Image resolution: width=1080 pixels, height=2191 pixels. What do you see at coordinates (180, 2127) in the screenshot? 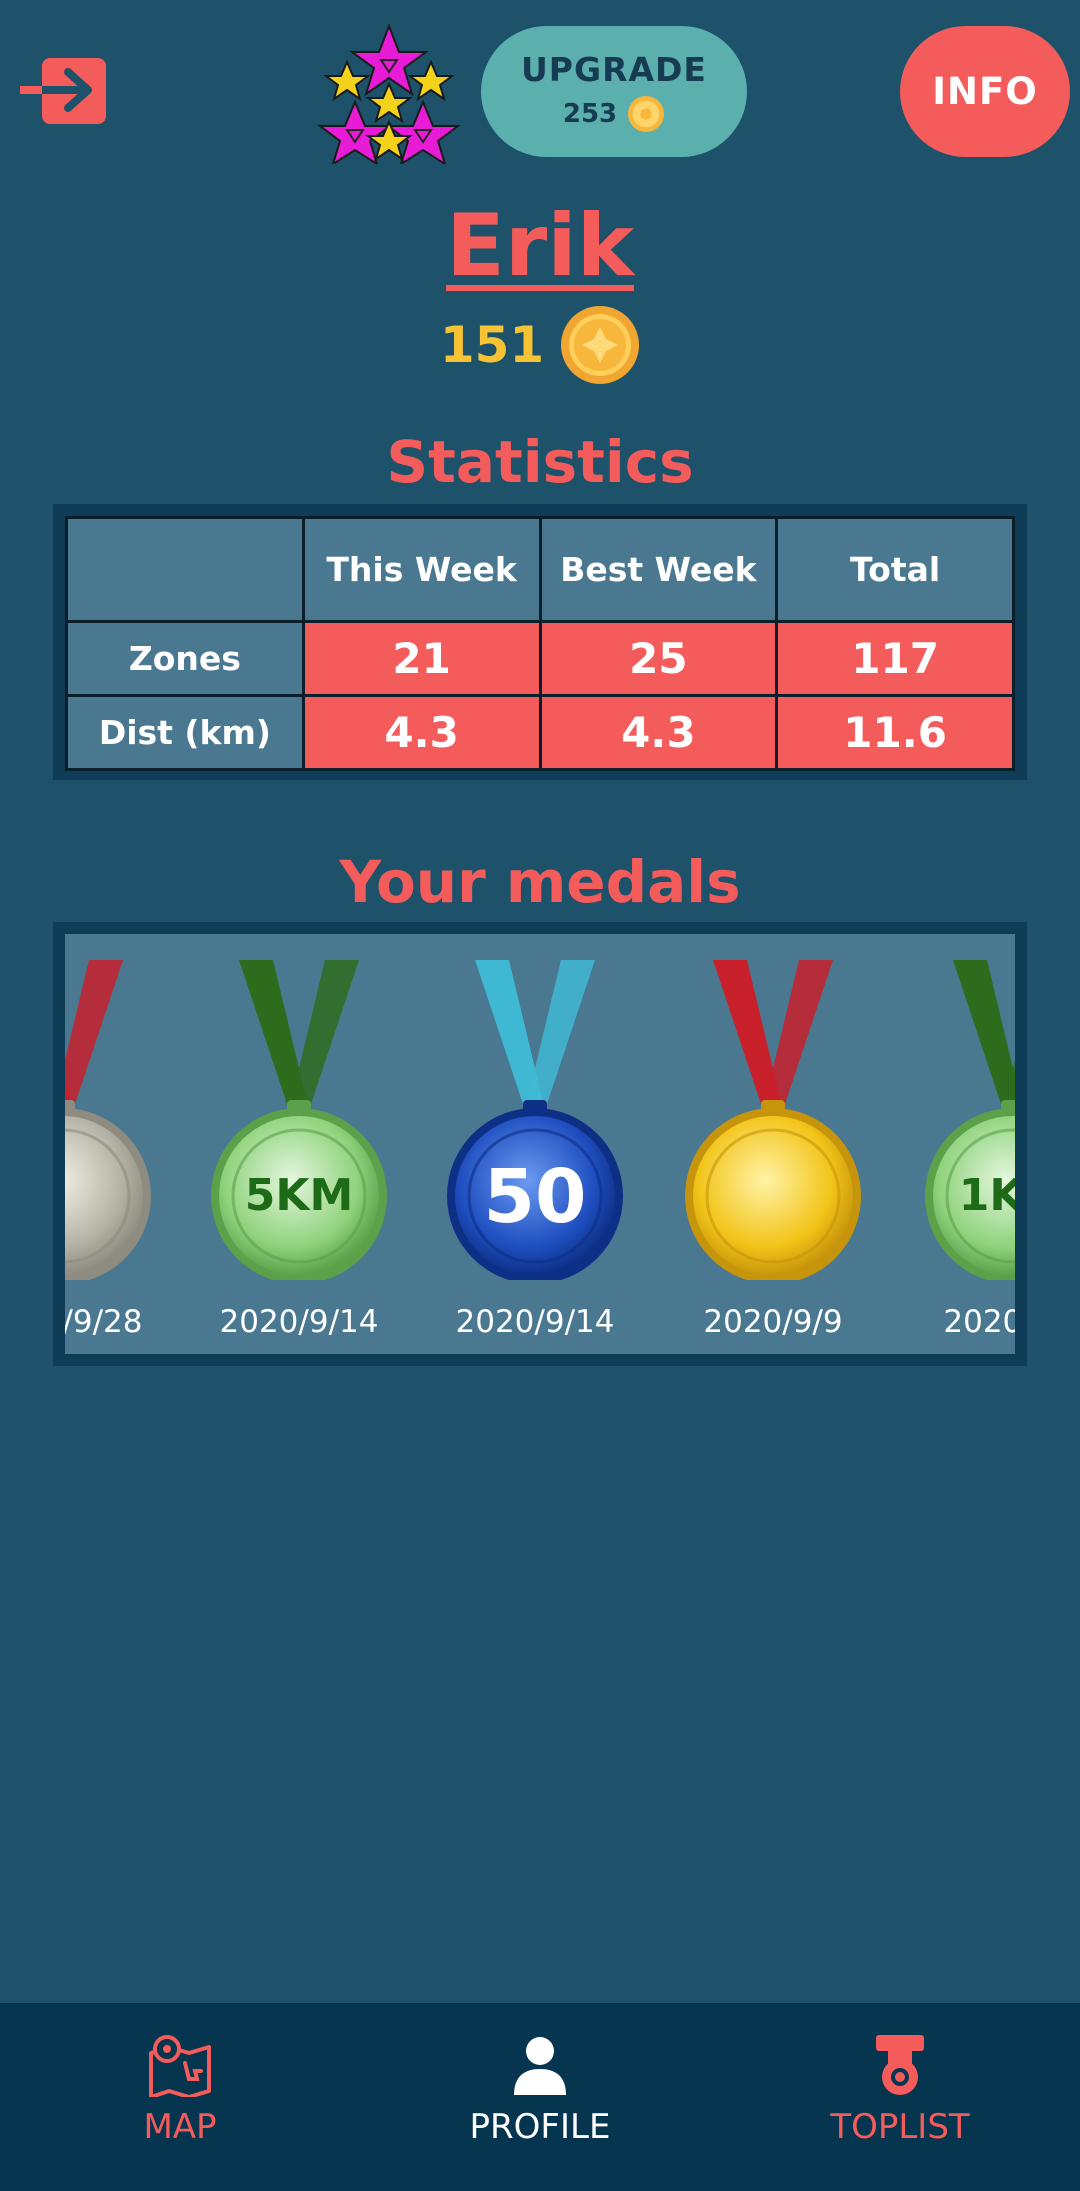
I see `nav-map-label: MAP` at bounding box center [180, 2127].